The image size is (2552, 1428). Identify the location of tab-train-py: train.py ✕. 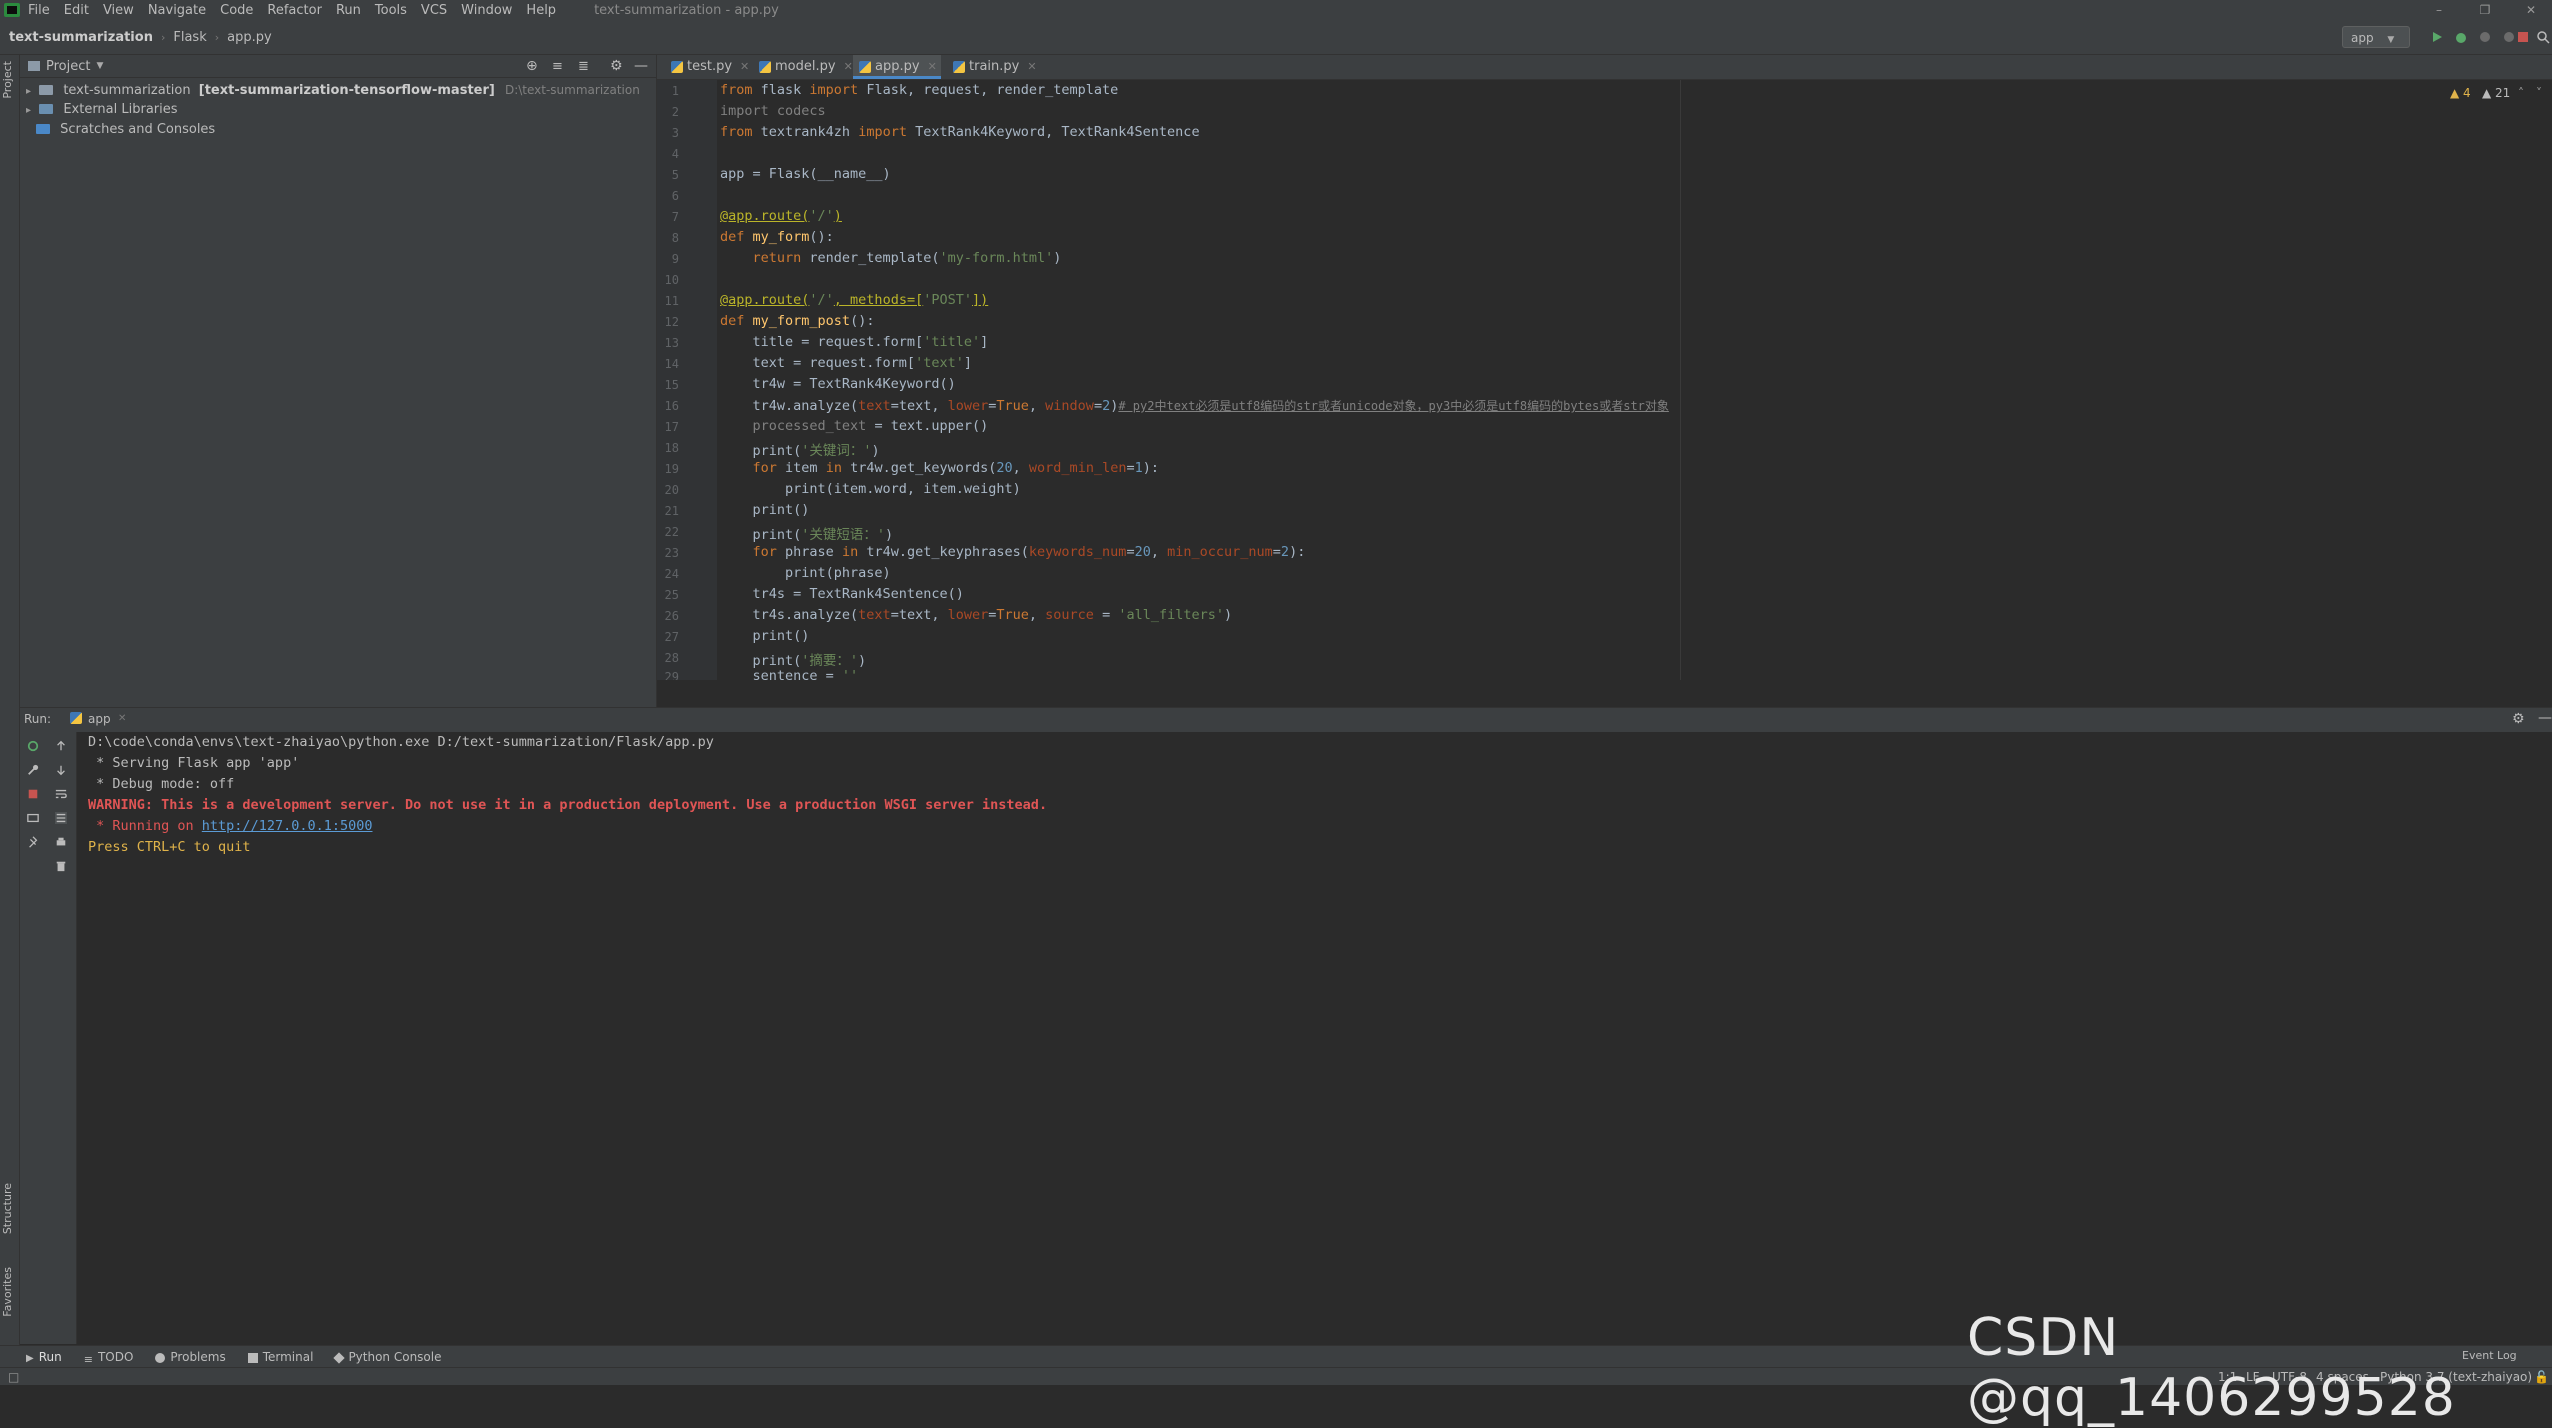
(992, 67).